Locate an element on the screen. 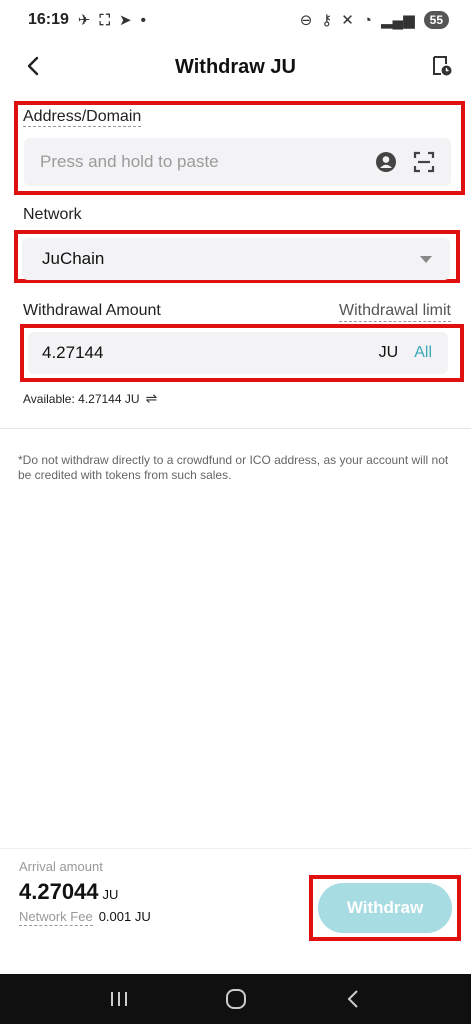  network-label: Network is located at coordinates (52, 214).